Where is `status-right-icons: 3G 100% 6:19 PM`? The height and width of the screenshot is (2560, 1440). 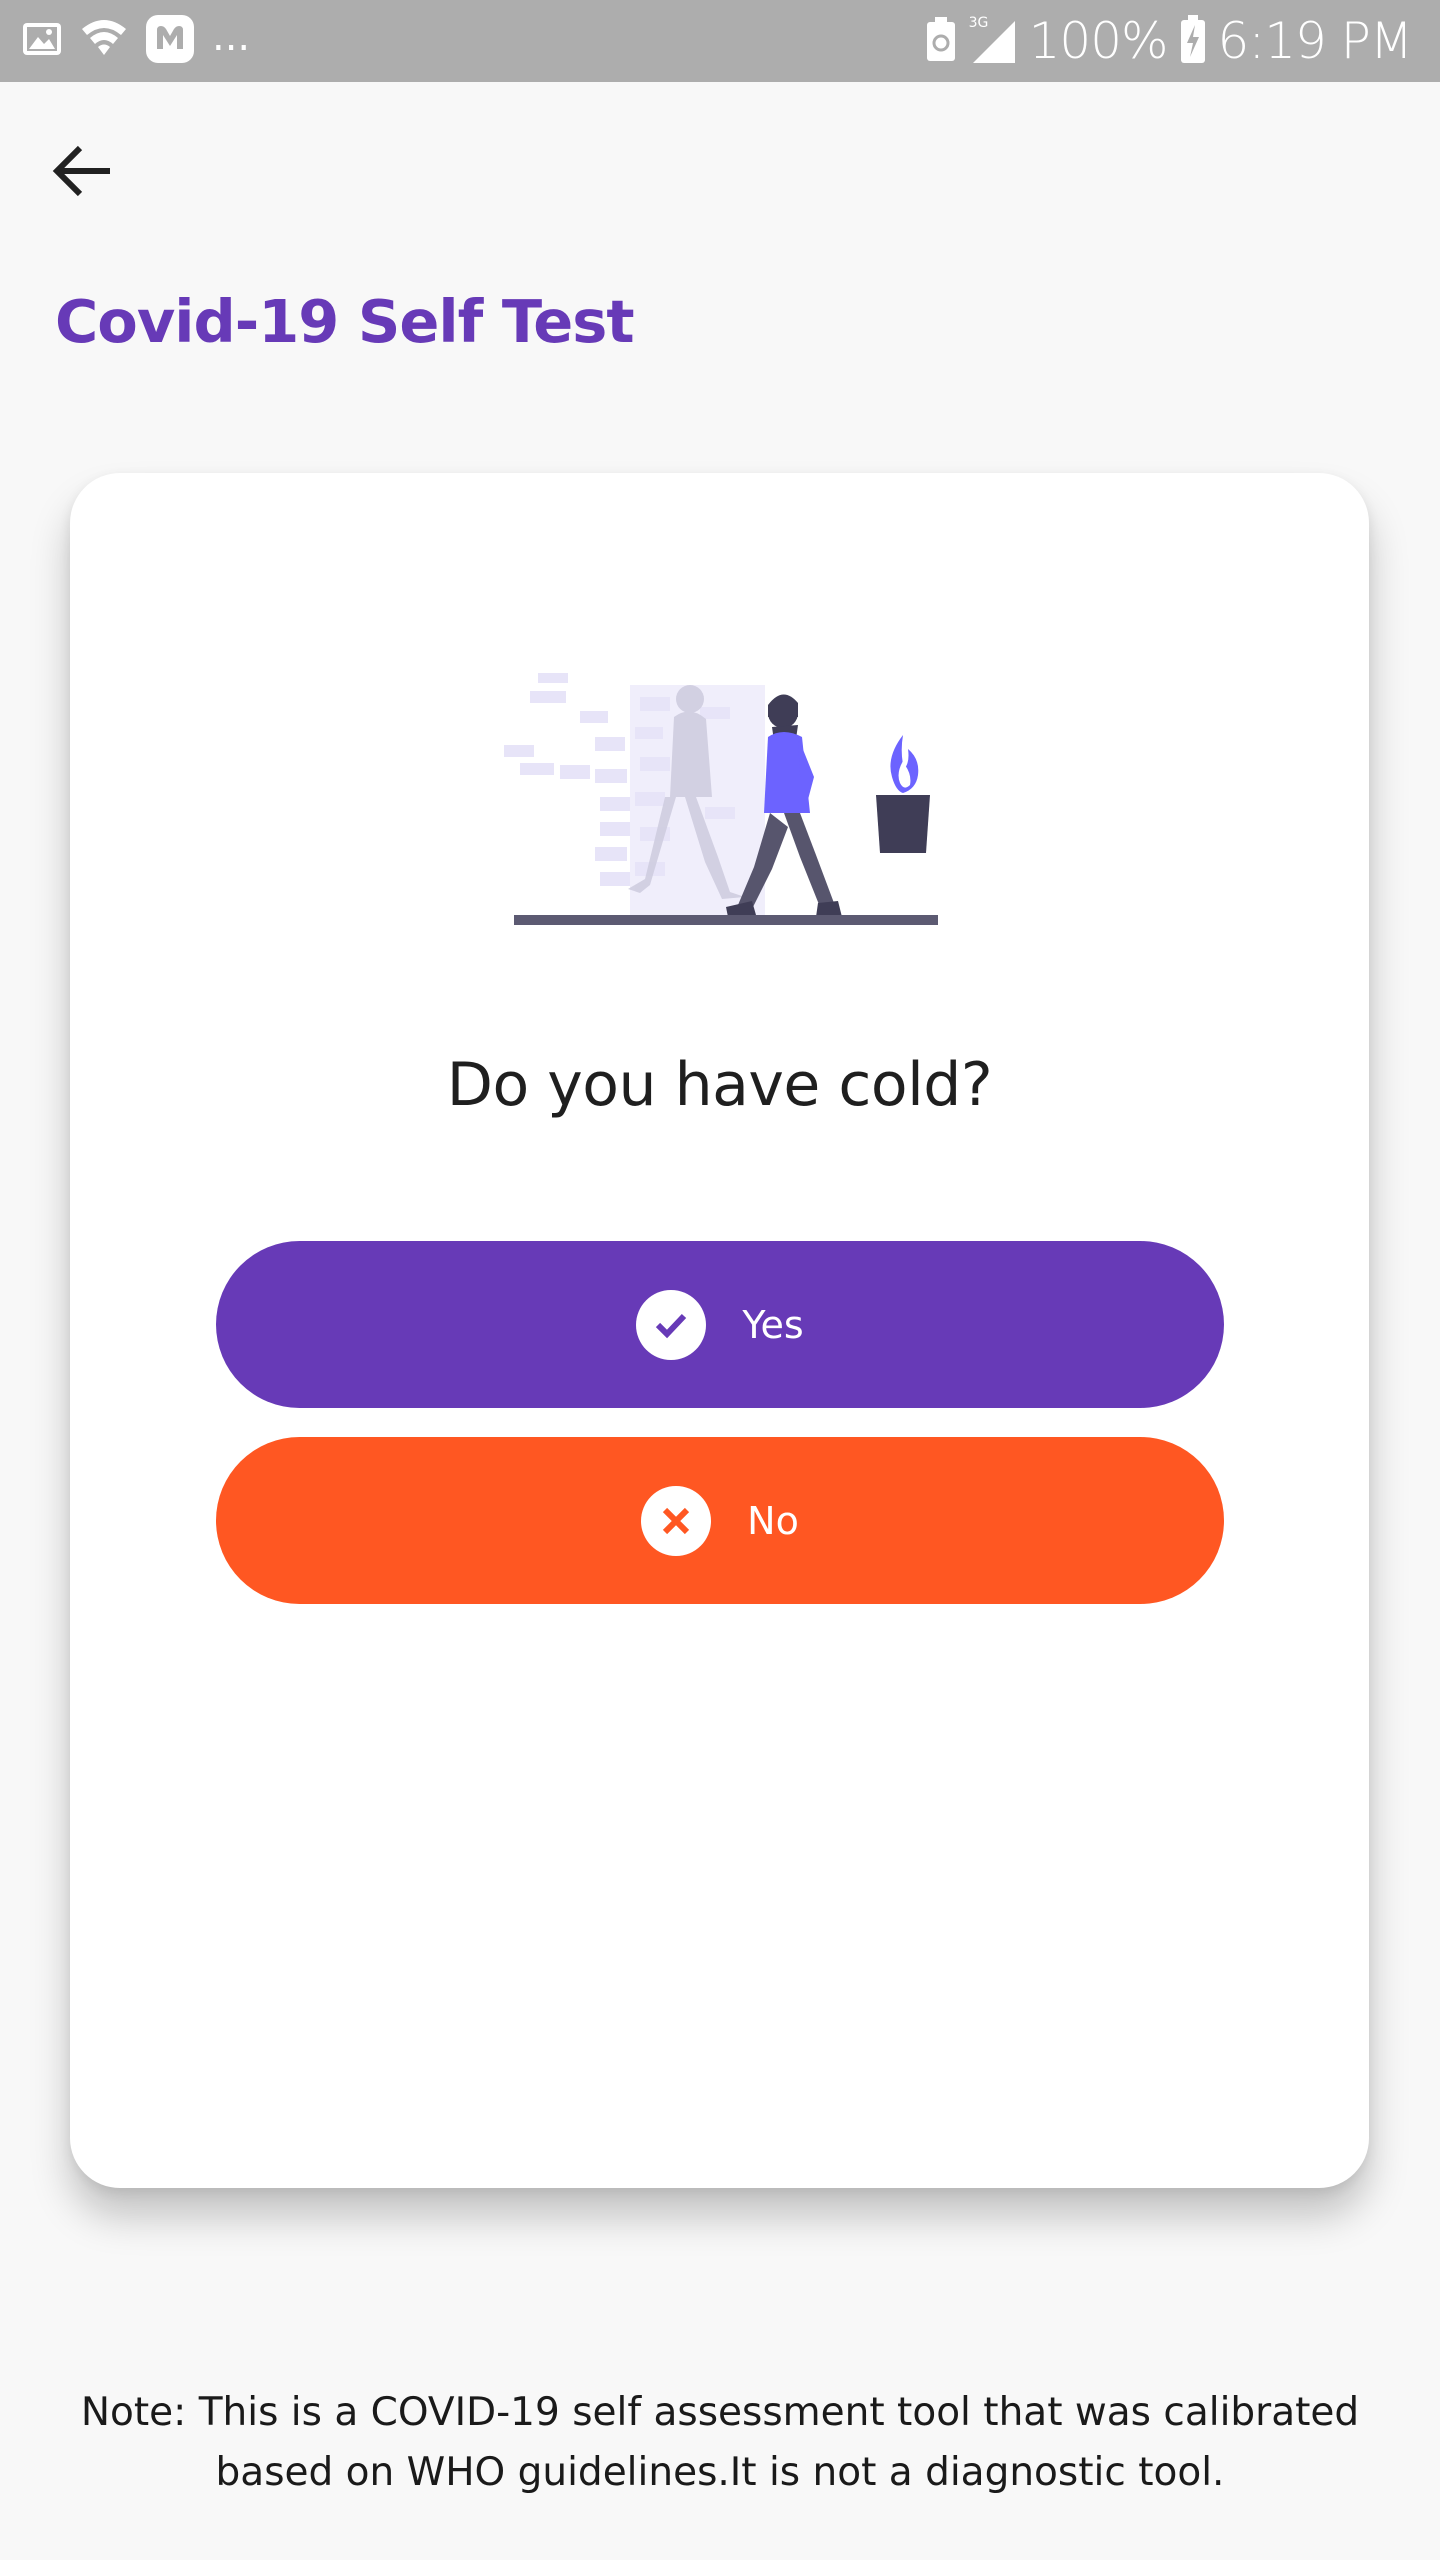
status-right-icons: 3G 100% 6:19 PM is located at coordinates (1169, 41).